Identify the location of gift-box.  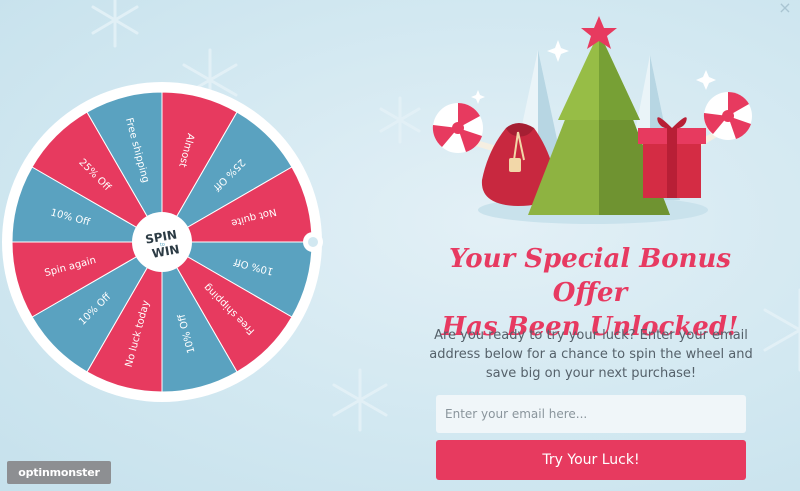
(672, 157).